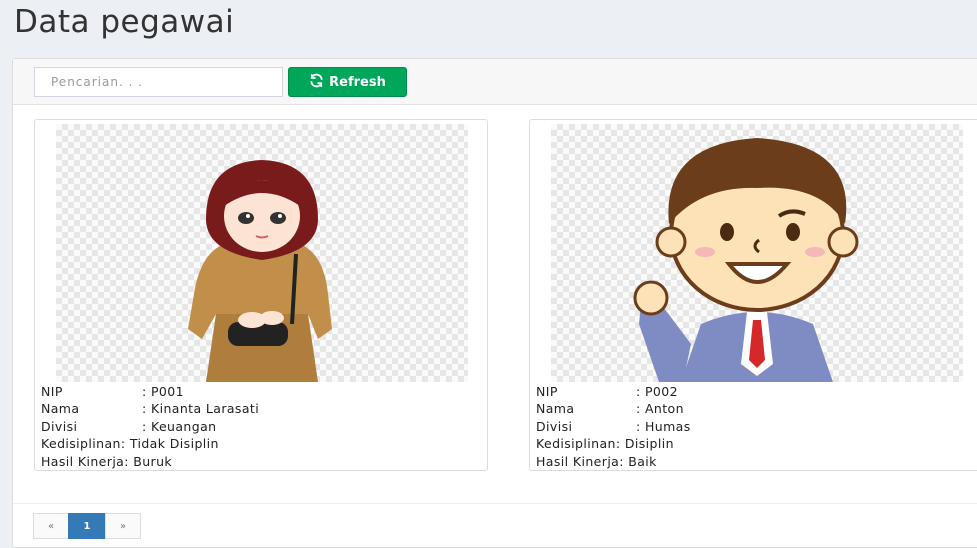  What do you see at coordinates (148, 461) in the screenshot?
I see `hasil-kinerja-value: : Buruk` at bounding box center [148, 461].